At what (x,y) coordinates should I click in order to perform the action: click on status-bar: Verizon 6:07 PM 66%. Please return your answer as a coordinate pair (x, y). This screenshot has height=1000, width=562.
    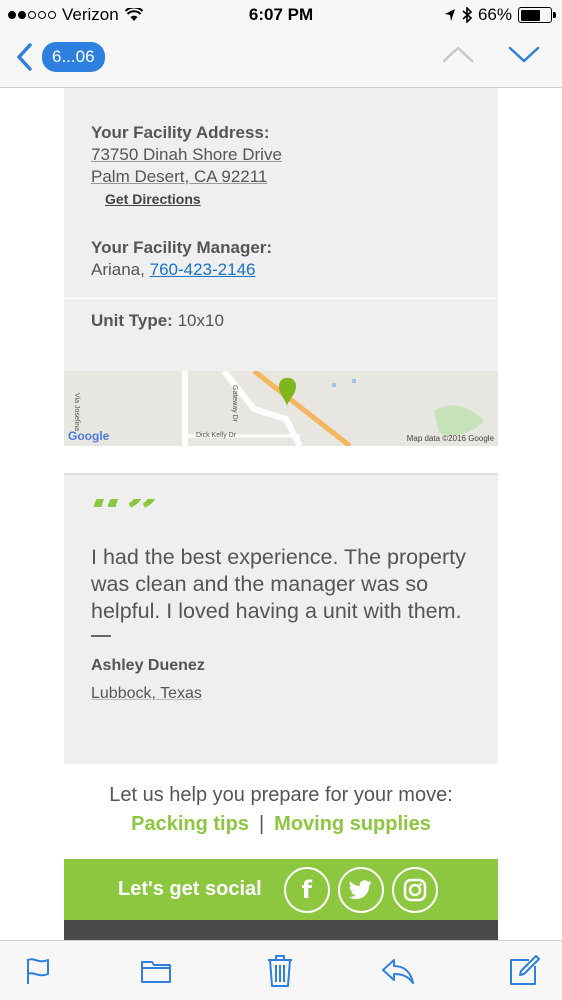
    Looking at the image, I should click on (281, 15).